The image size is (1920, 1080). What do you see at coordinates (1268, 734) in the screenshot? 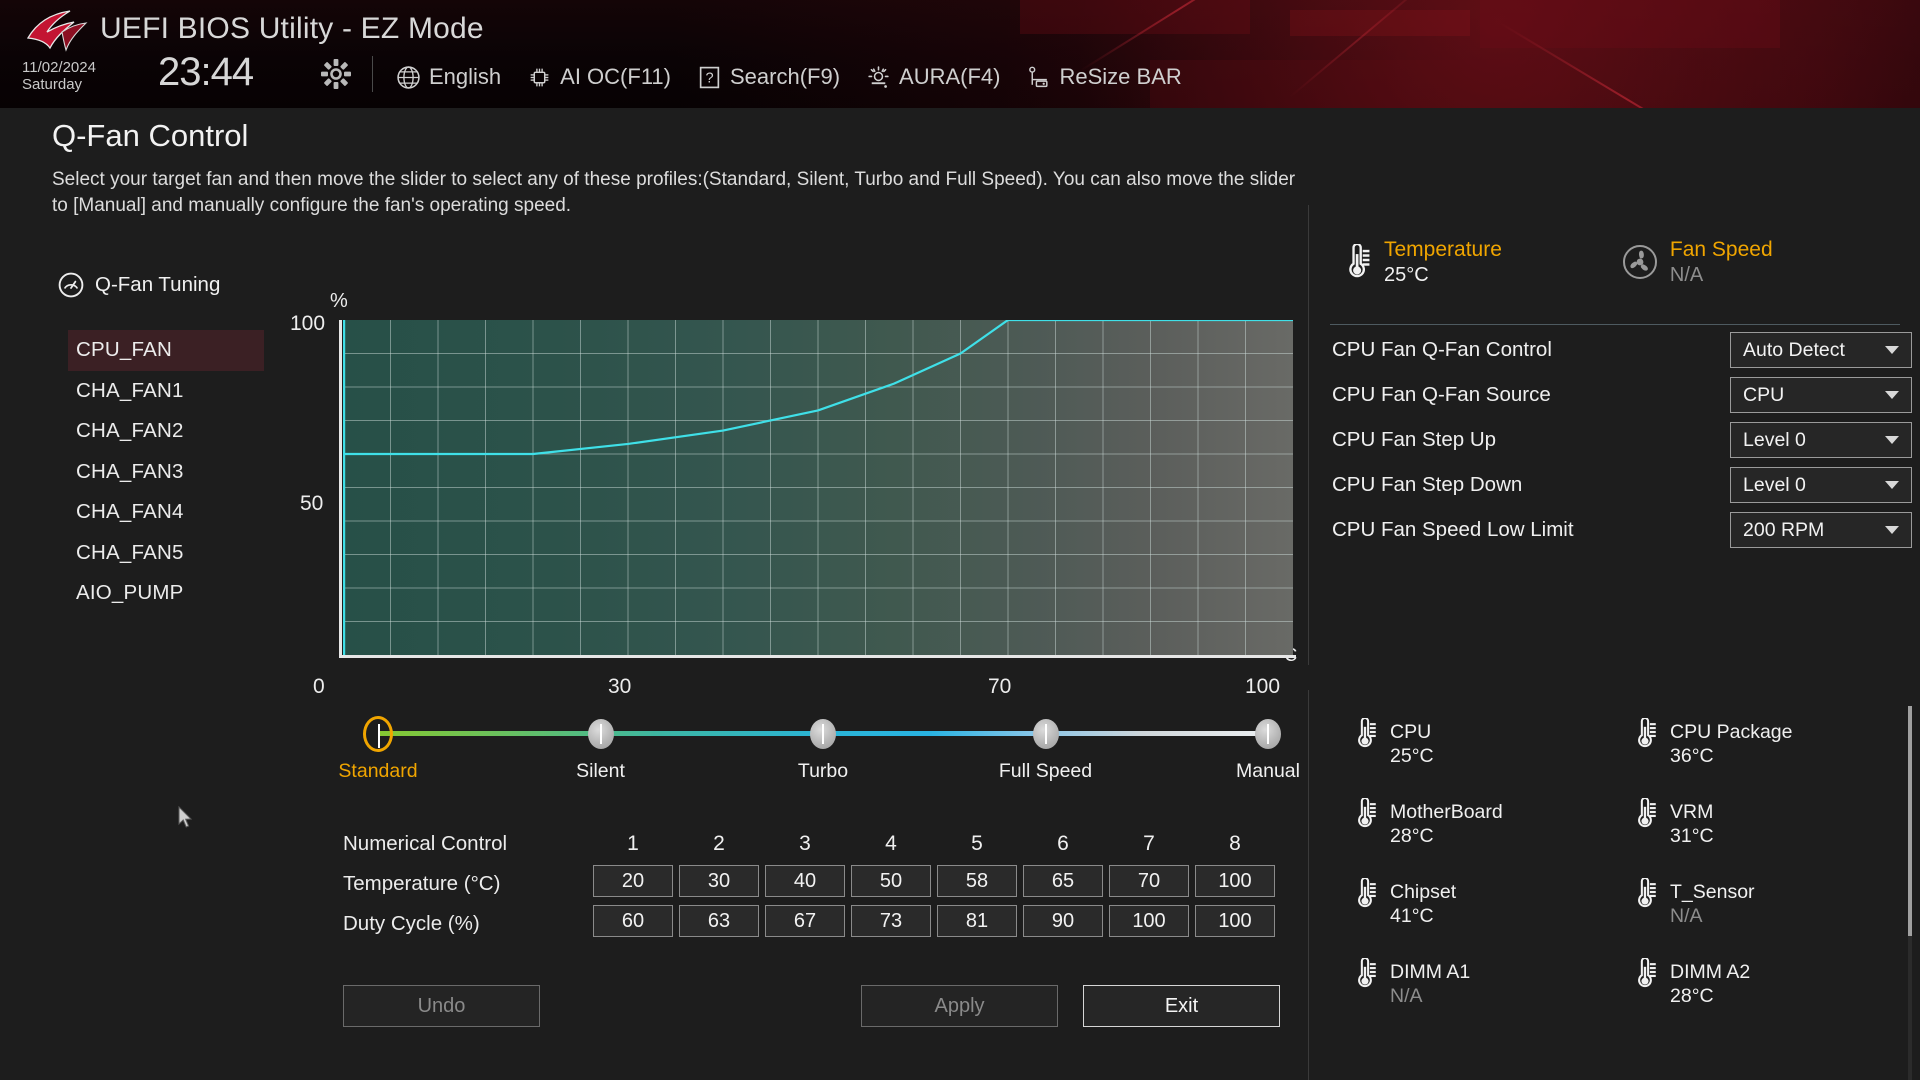
I see `slider-knob-manual` at bounding box center [1268, 734].